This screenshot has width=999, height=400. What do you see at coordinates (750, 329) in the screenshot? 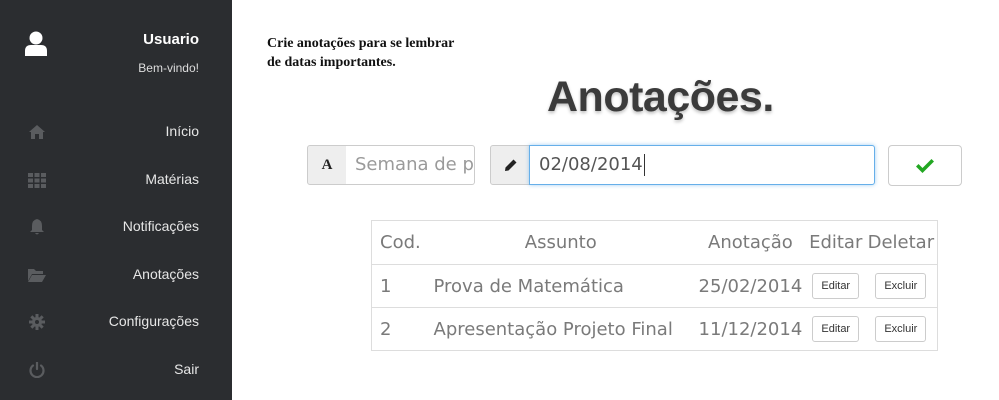
I see `cell-date: 11/12/2014` at bounding box center [750, 329].